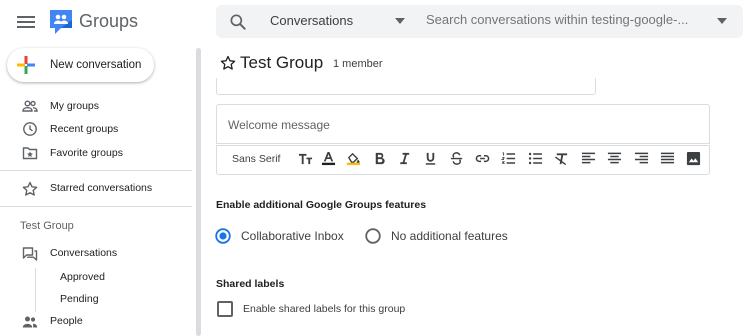 This screenshot has height=336, width=750. What do you see at coordinates (456, 158) in the screenshot?
I see `strikethrough-icon` at bounding box center [456, 158].